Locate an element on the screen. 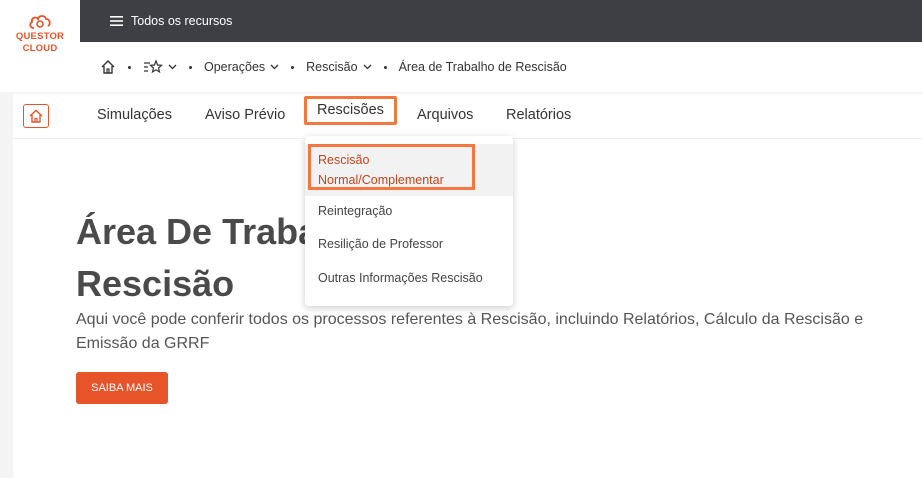  cloud-logo-icon is located at coordinates (40, 22).